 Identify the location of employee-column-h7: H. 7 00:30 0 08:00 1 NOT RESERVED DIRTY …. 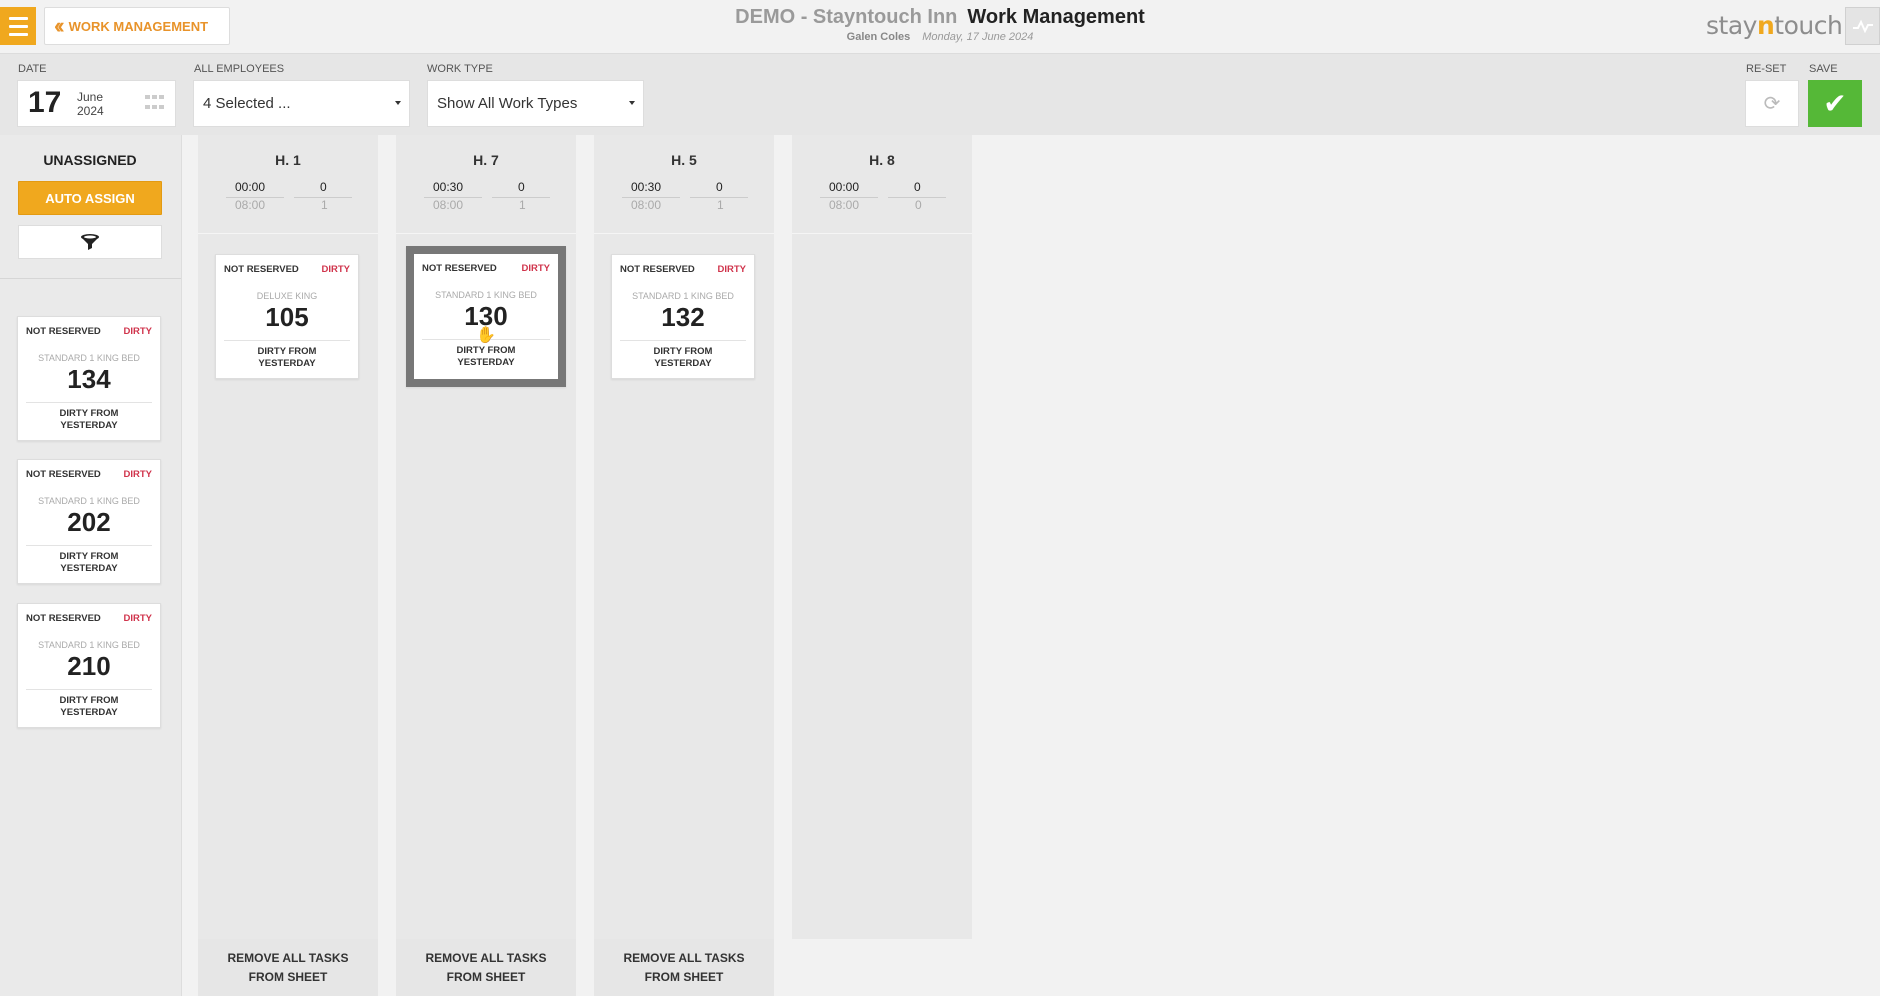
(486, 537).